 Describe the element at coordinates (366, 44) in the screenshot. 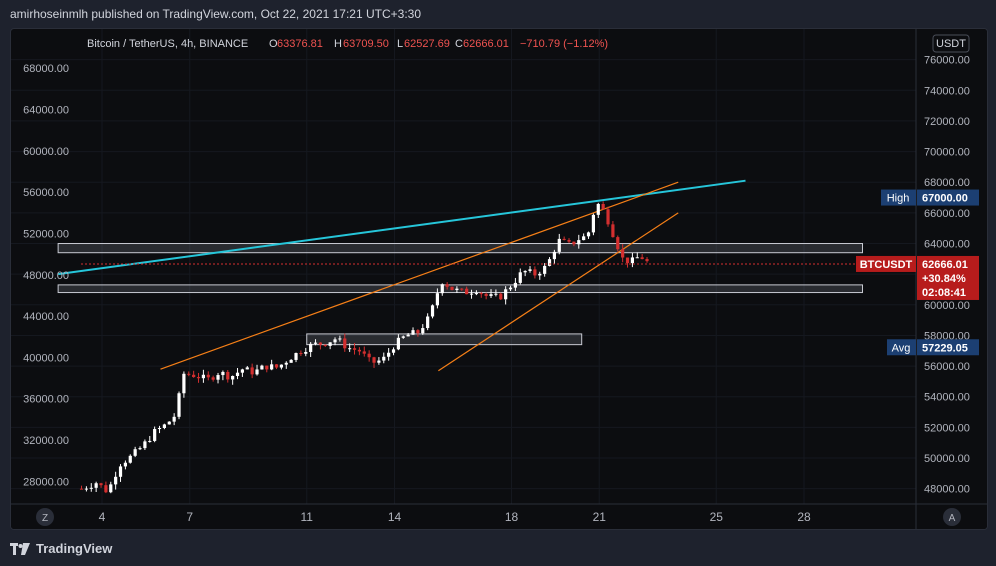

I see `legend-h-value: 63709.50` at that location.